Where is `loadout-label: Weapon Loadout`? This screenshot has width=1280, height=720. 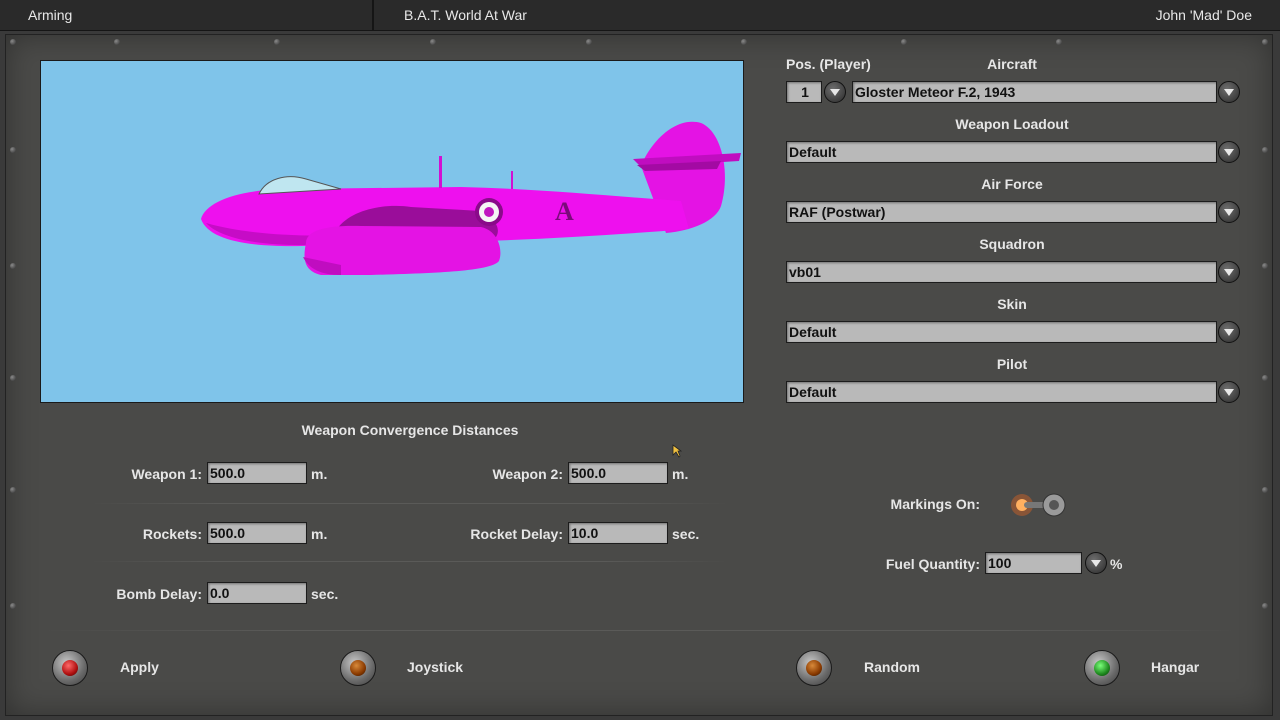 loadout-label: Weapon Loadout is located at coordinates (1012, 124).